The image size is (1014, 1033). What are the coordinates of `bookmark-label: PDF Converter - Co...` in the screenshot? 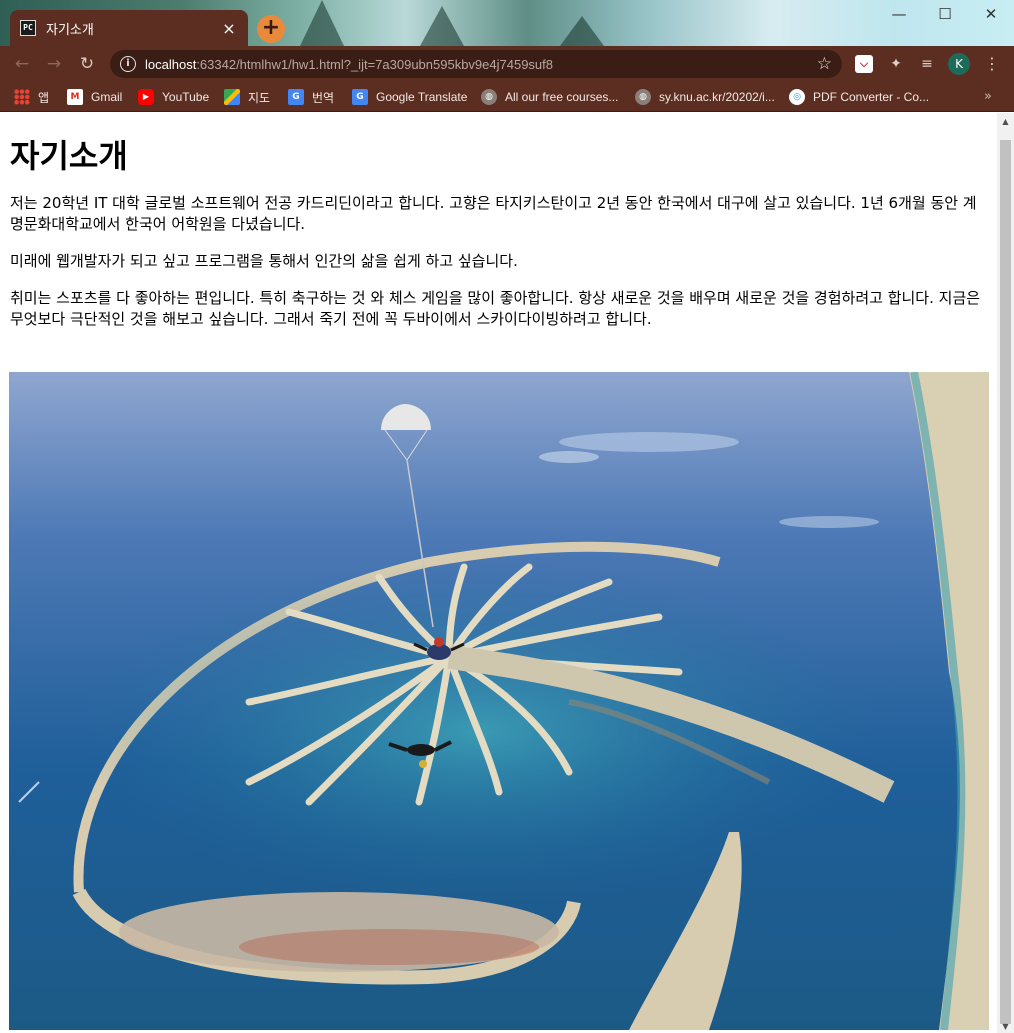 It's located at (871, 97).